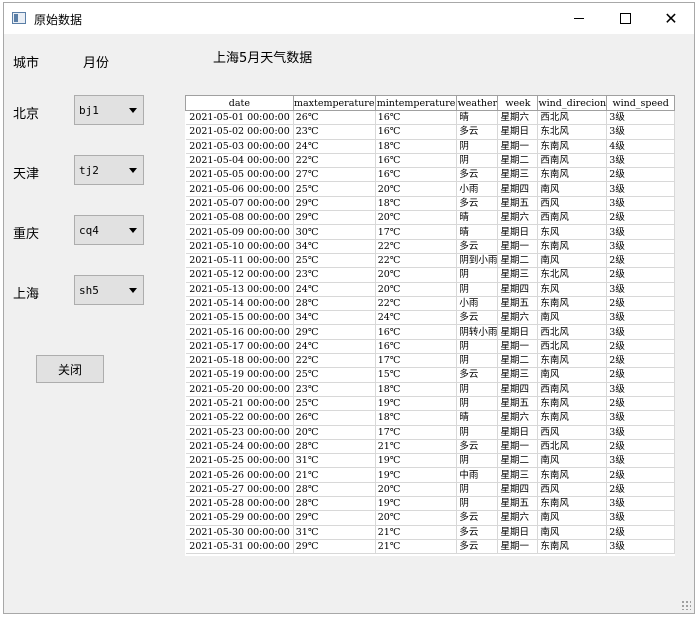 The height and width of the screenshot is (618, 698). I want to click on table-cell: 2021-05-26 00:00:00, so click(239, 475).